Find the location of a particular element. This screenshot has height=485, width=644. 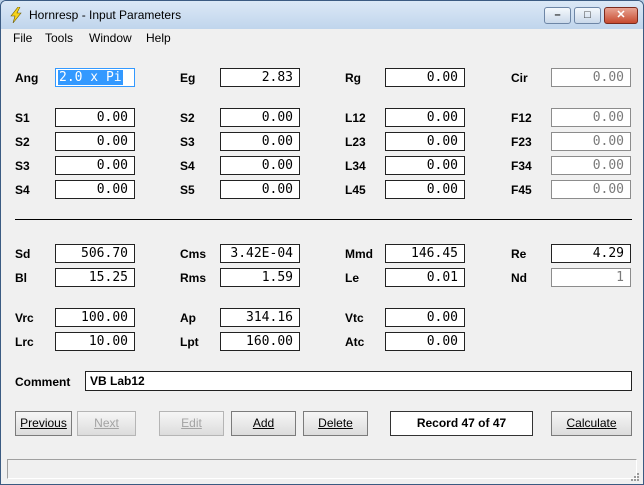

param-field-f12: 0.00 is located at coordinates (591, 117).